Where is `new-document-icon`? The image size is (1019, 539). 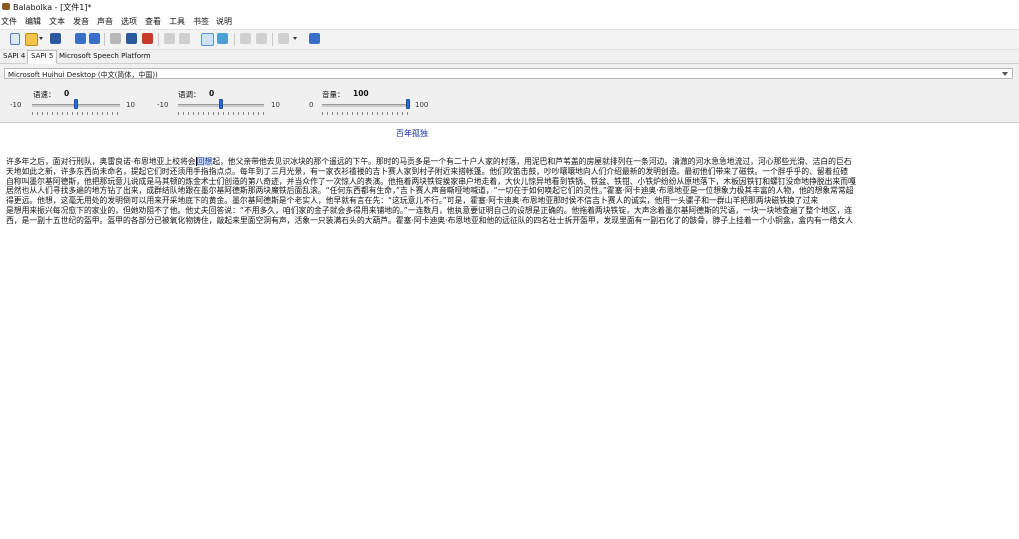 new-document-icon is located at coordinates (15, 39).